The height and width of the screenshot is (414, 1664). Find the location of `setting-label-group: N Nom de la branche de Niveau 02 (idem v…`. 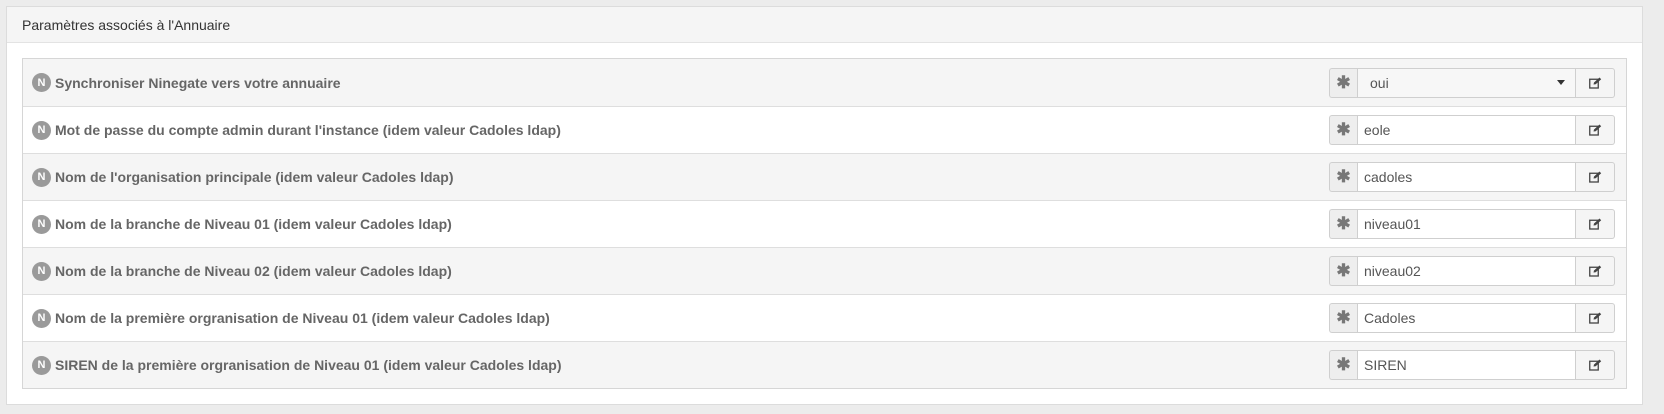

setting-label-group: N Nom de la branche de Niveau 02 (idem v… is located at coordinates (242, 271).